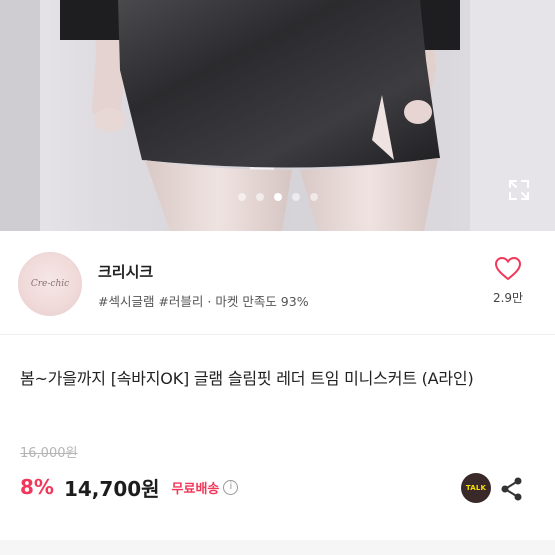 The width and height of the screenshot is (555, 555). I want to click on carousel-indicators, so click(277, 197).